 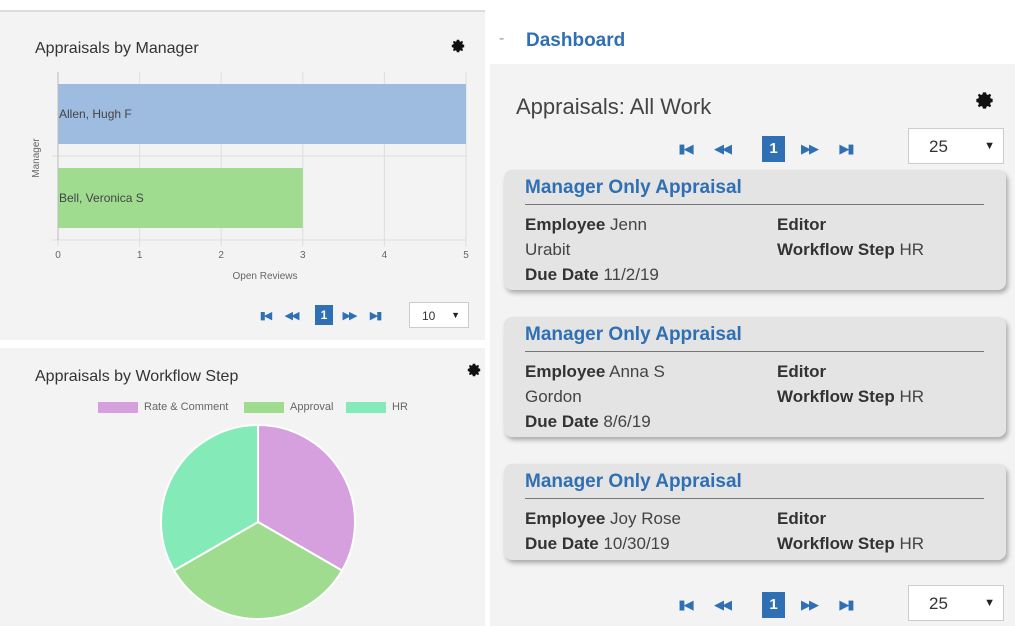 I want to click on due-date-value: 11/2/19, so click(x=631, y=274).